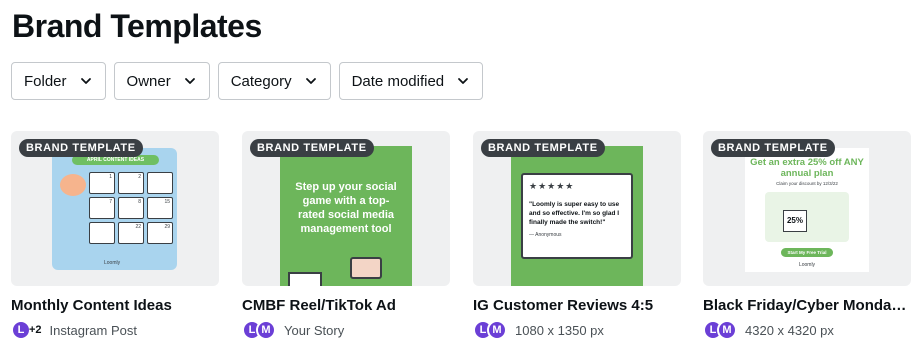 This screenshot has height=355, width=924. I want to click on calendar-cell: 2, so click(131, 183).